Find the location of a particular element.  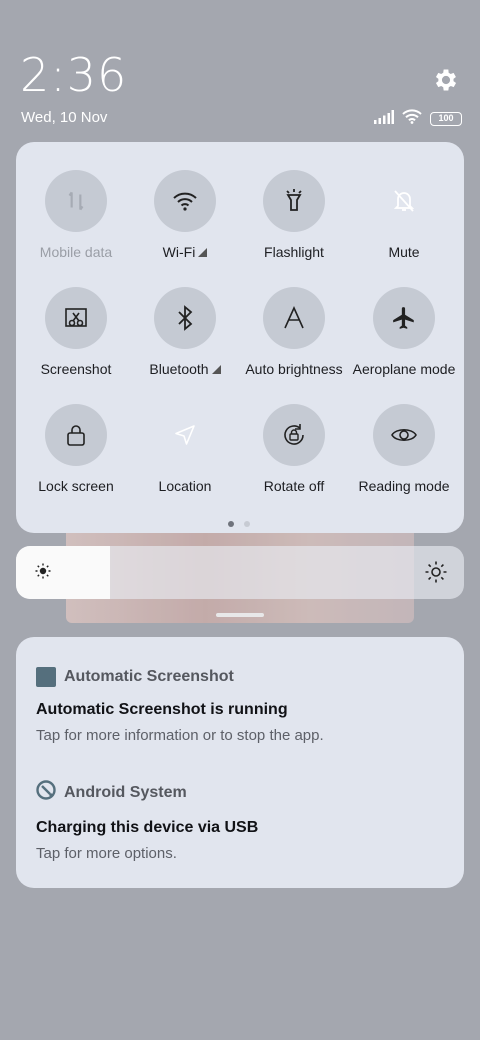

tile-mobile-data: Mobile data is located at coordinates (76, 215).